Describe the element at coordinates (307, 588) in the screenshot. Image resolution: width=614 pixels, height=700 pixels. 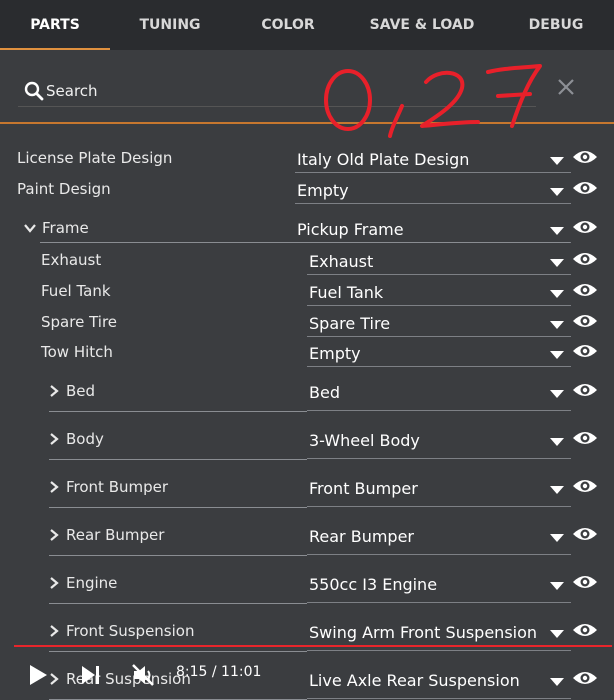
I see `part-row: Engine 550cc I3 Engine` at that location.